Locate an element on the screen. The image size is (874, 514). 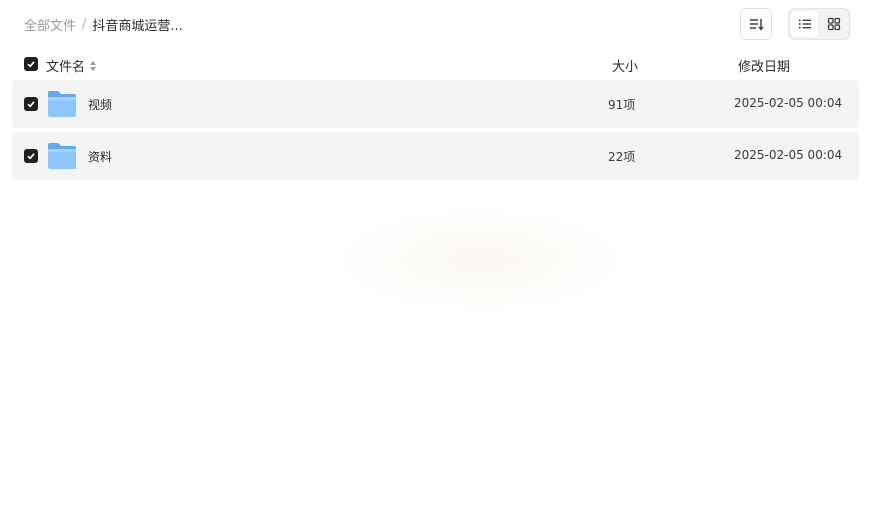
file-name: 资料 is located at coordinates (100, 156).